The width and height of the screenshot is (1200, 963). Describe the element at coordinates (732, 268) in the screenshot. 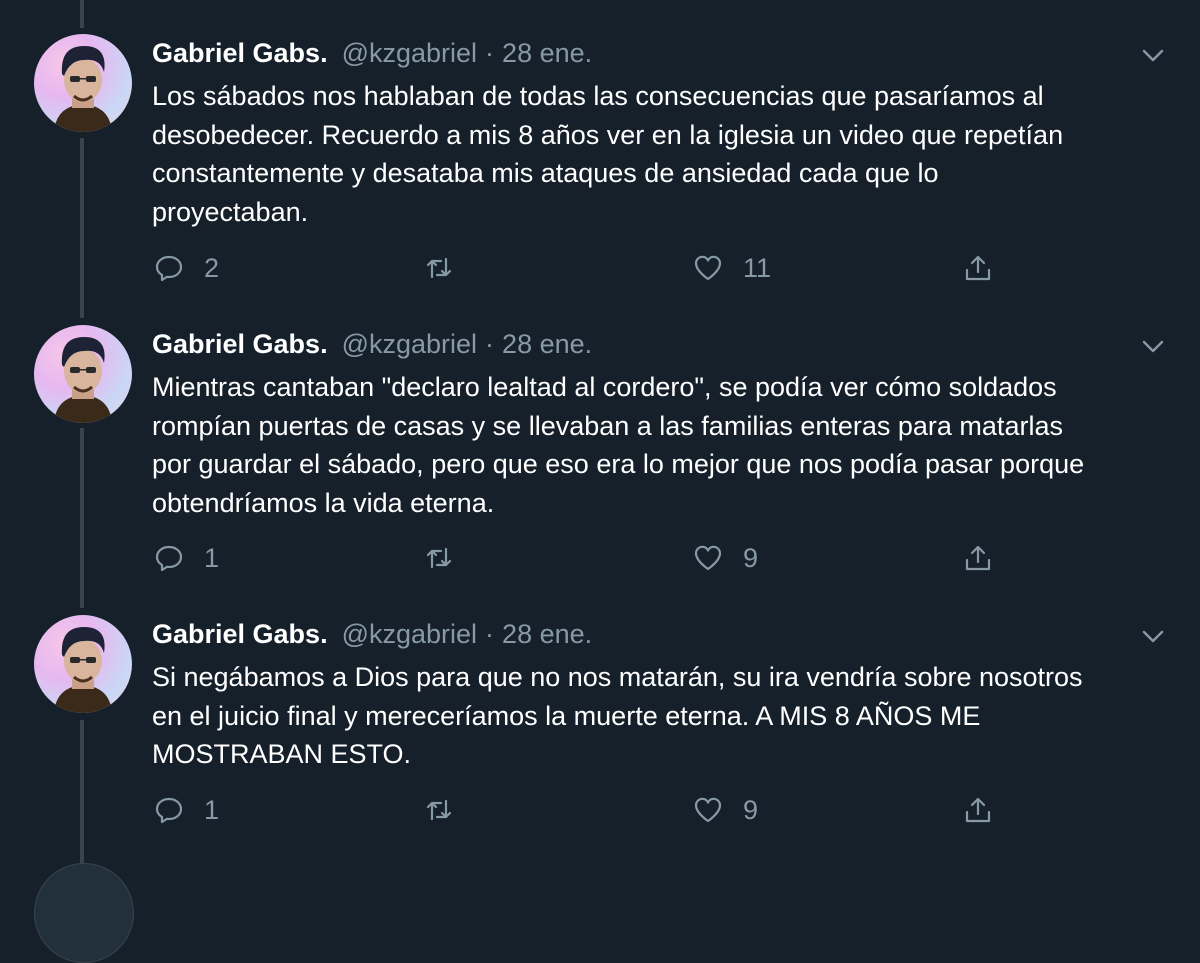

I see `like-button: 11` at that location.